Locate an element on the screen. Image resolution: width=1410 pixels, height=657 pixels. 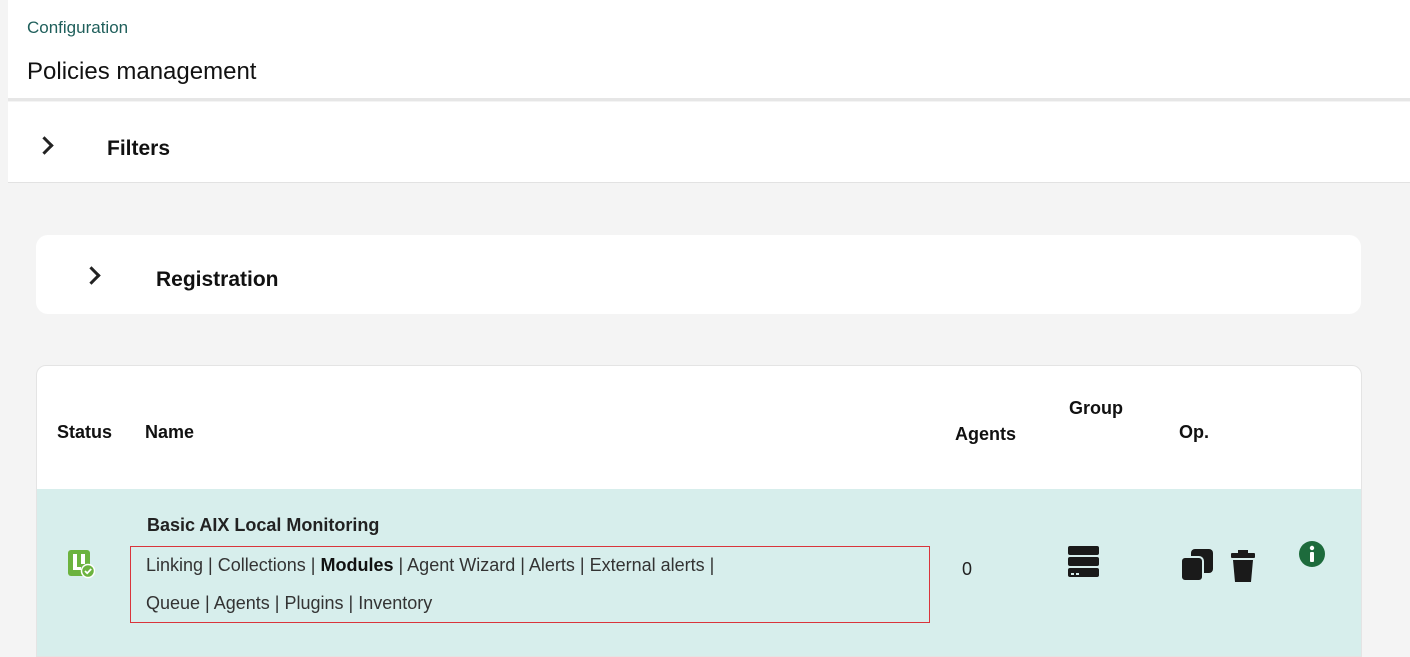
link-queue: Queue is located at coordinates (173, 603).